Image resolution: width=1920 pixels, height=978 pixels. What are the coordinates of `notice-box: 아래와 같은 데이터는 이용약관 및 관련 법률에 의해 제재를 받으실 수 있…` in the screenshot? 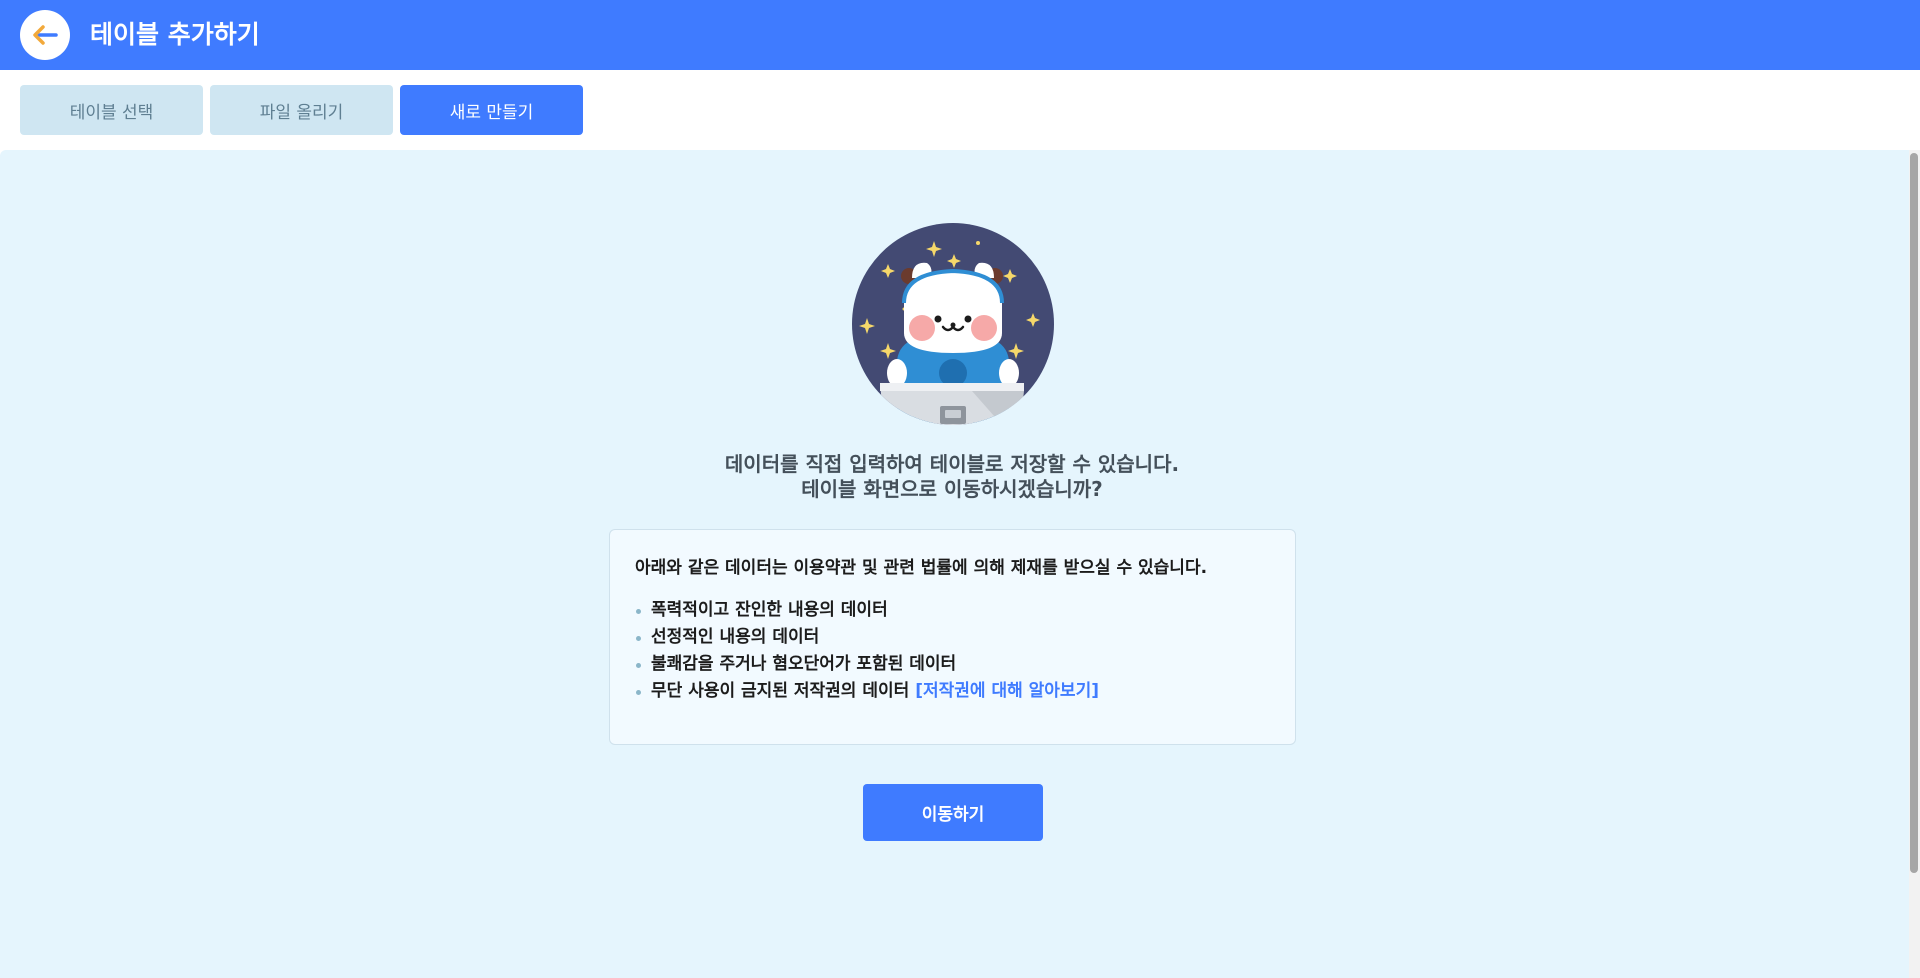 It's located at (952, 637).